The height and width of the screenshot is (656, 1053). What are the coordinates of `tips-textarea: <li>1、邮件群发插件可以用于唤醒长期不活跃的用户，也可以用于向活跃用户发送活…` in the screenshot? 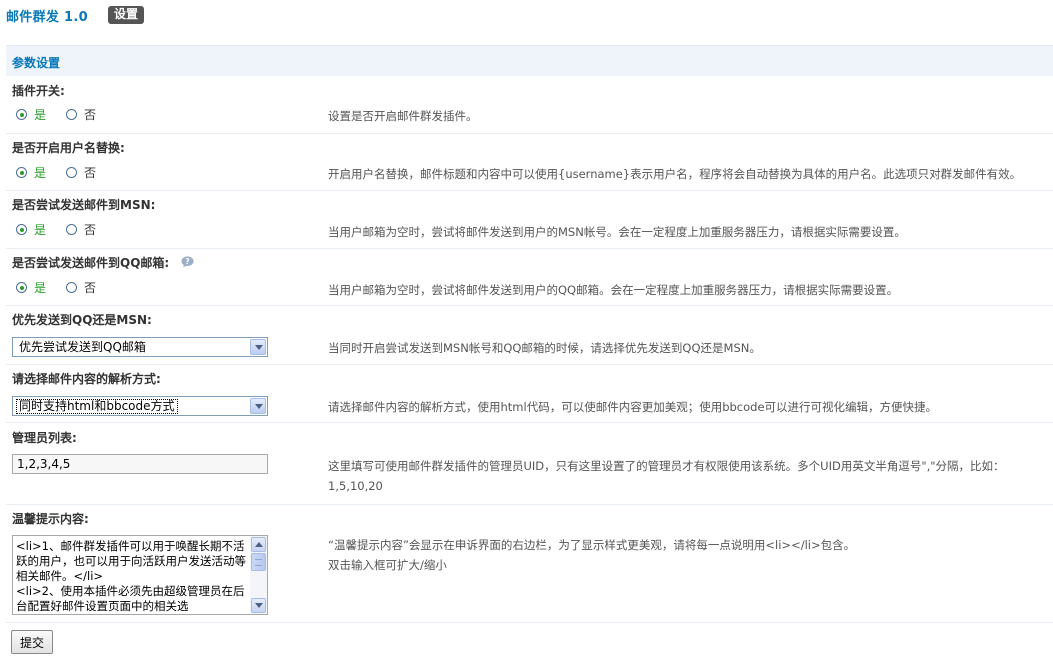 It's located at (140, 575).